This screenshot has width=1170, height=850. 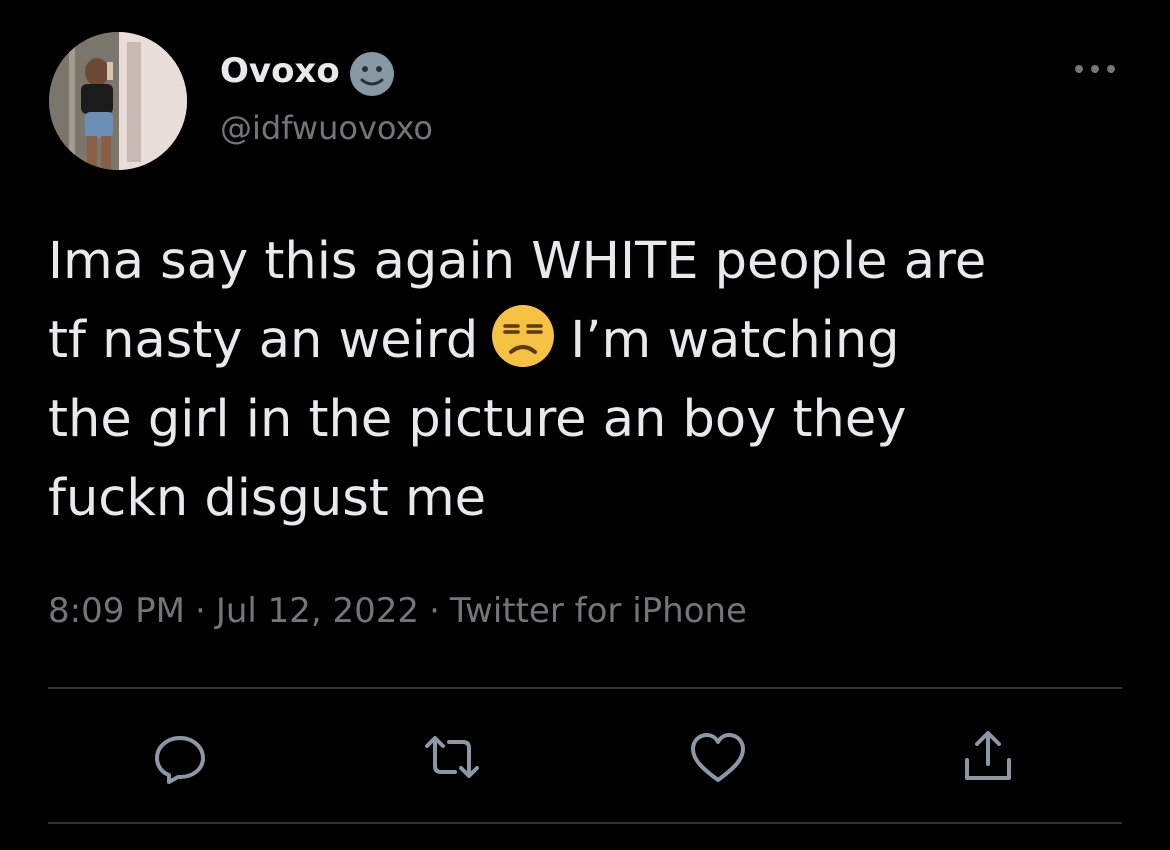 I want to click on tweet-line: tf nasty an weird I’m watching, so click(x=593, y=340).